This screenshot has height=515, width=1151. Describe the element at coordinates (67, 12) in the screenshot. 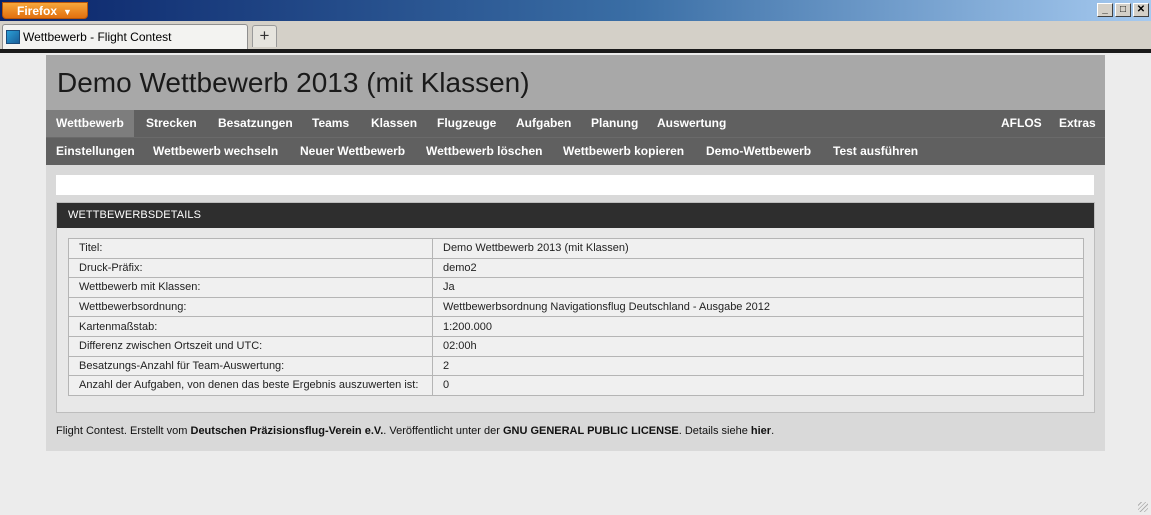

I see `chevron-down-icon: ▼` at that location.